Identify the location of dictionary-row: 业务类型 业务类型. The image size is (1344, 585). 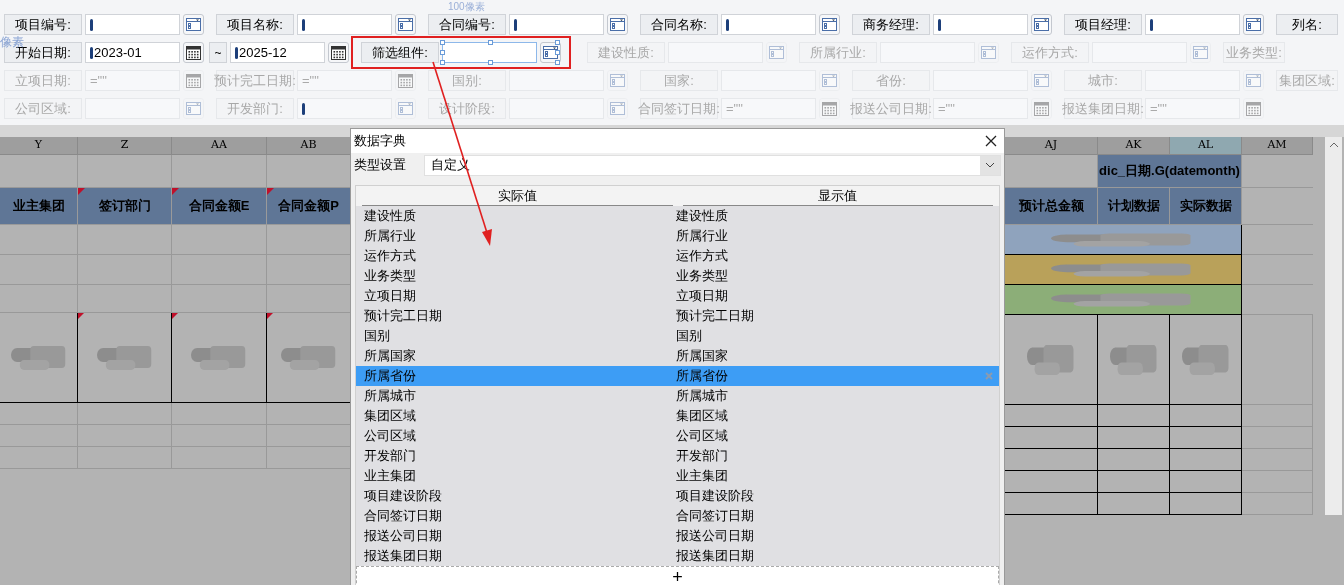
(677, 276).